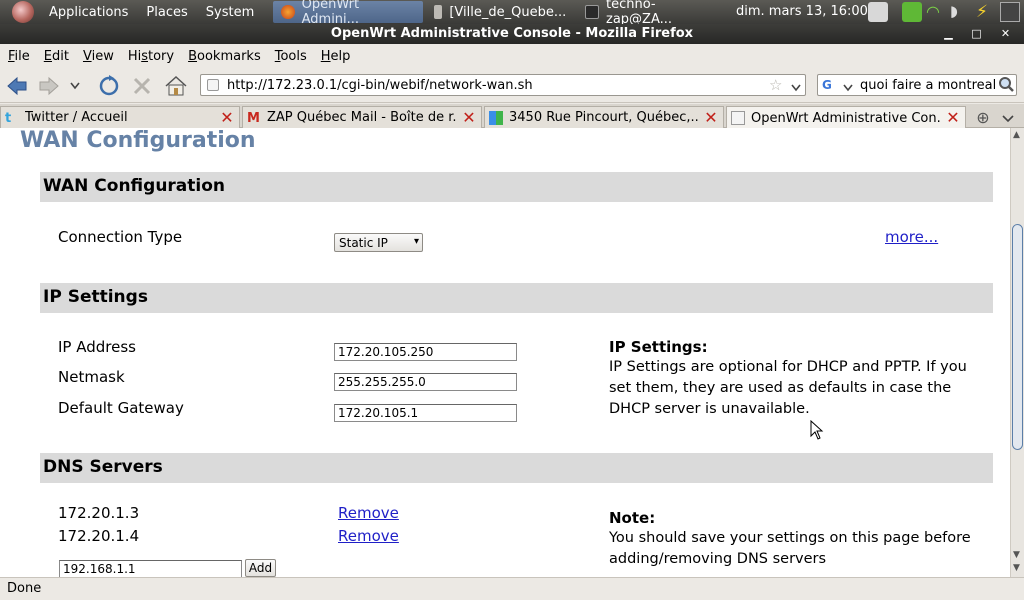 The image size is (1024, 600). Describe the element at coordinates (928, 85) in the screenshot. I see `search-input` at that location.